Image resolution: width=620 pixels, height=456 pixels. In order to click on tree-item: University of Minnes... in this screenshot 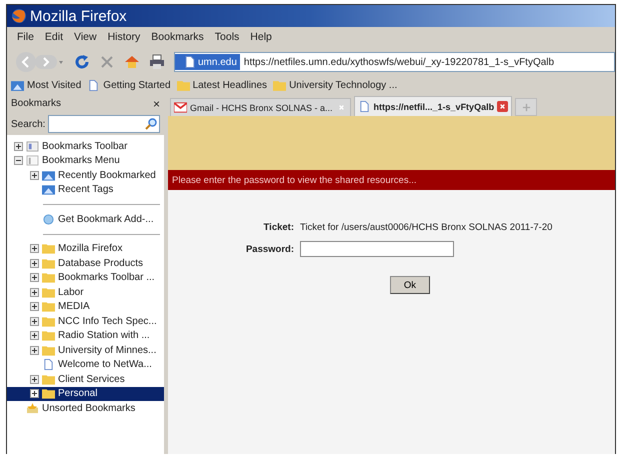, I will do `click(85, 350)`.